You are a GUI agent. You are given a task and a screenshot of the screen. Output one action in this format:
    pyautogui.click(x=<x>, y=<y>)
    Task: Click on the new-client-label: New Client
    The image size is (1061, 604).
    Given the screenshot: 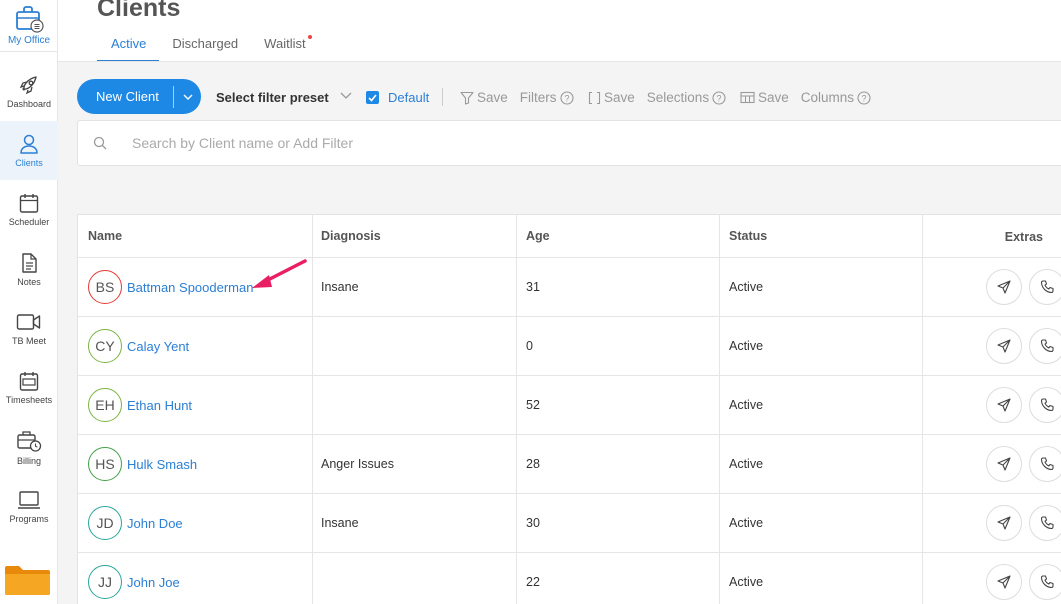 What is the action you would take?
    pyautogui.click(x=127, y=96)
    